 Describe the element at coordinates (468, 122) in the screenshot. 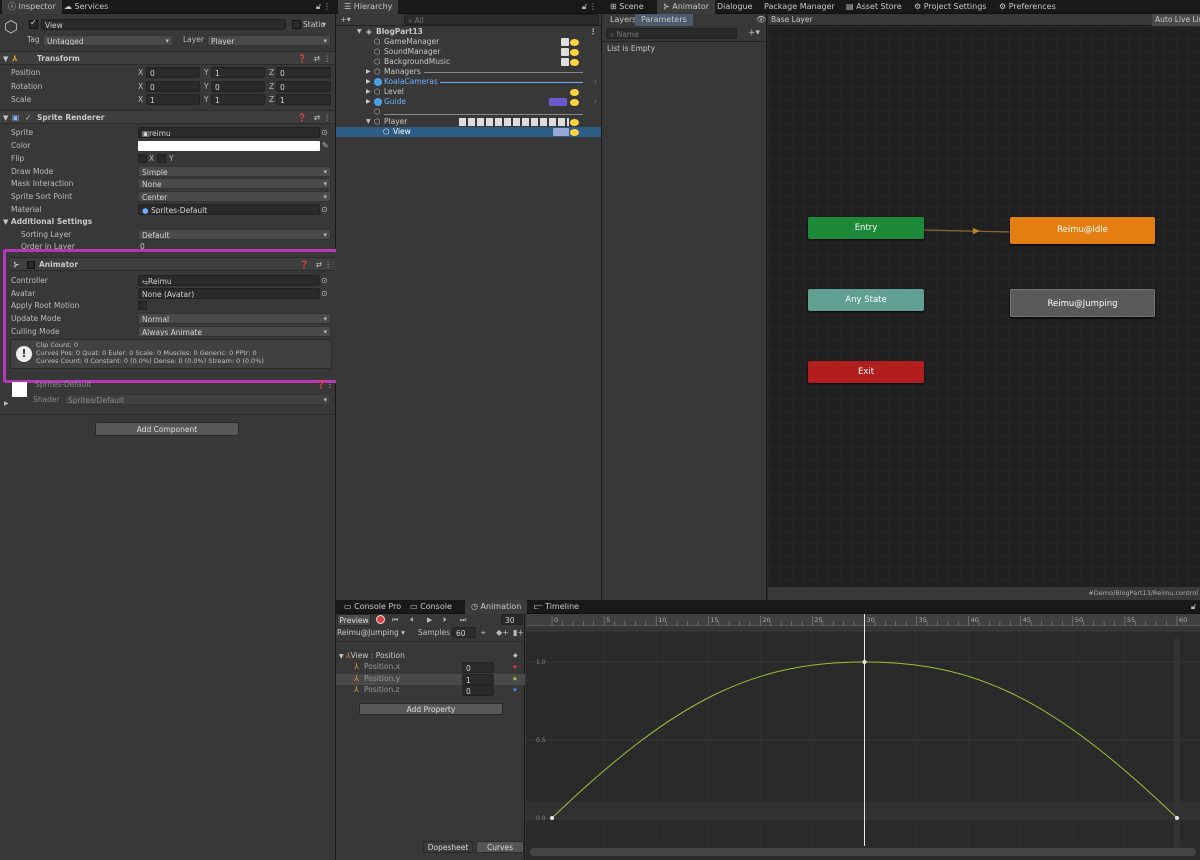

I see `hierarchy-item-player: ▼ ⬡ Player` at that location.